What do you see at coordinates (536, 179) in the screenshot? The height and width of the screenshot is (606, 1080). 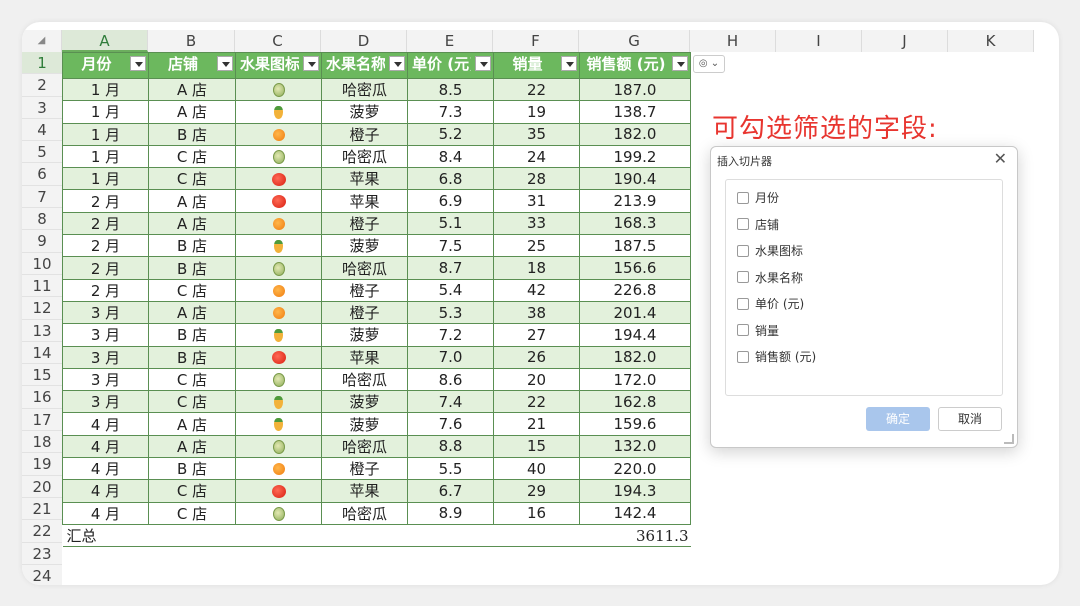 I see `table-cell-qty: 28` at bounding box center [536, 179].